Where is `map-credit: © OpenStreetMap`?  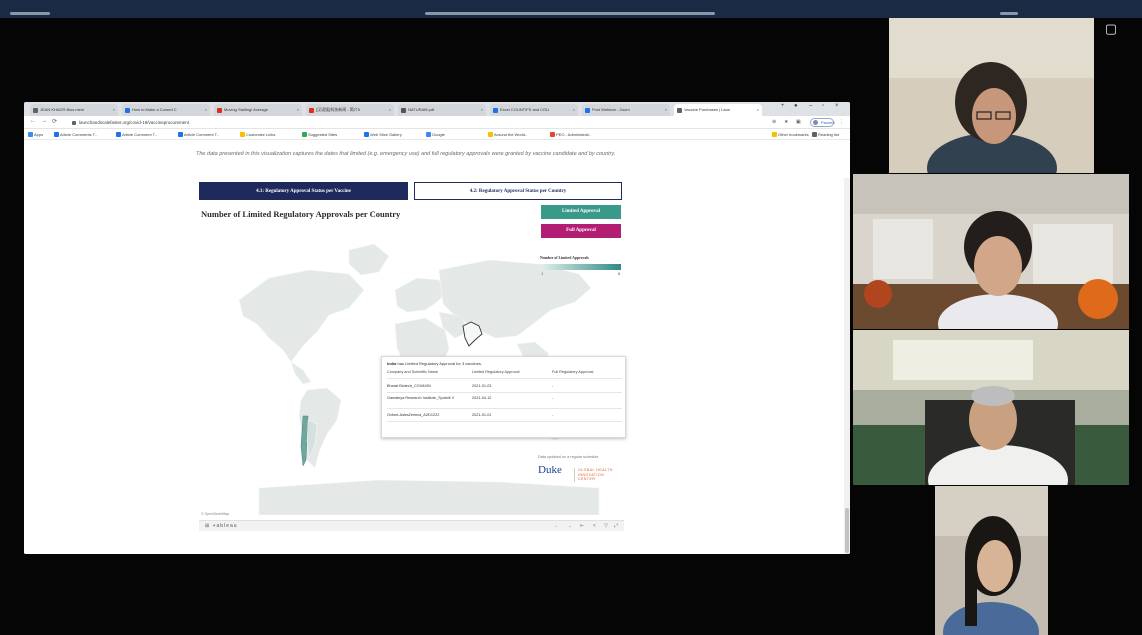
map-credit: © OpenStreetMap is located at coordinates (215, 514).